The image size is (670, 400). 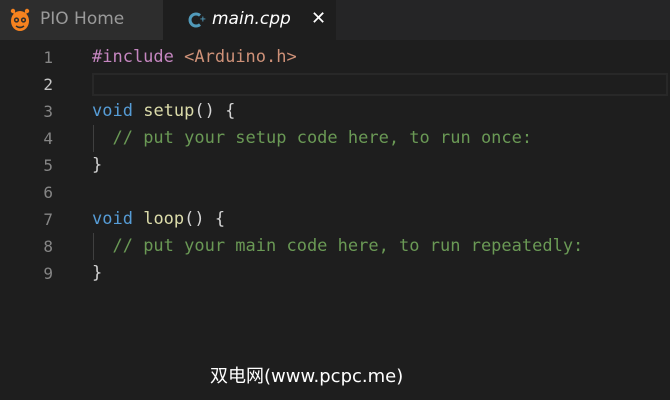 I want to click on code-line: 3 void setup() {, so click(x=335, y=111).